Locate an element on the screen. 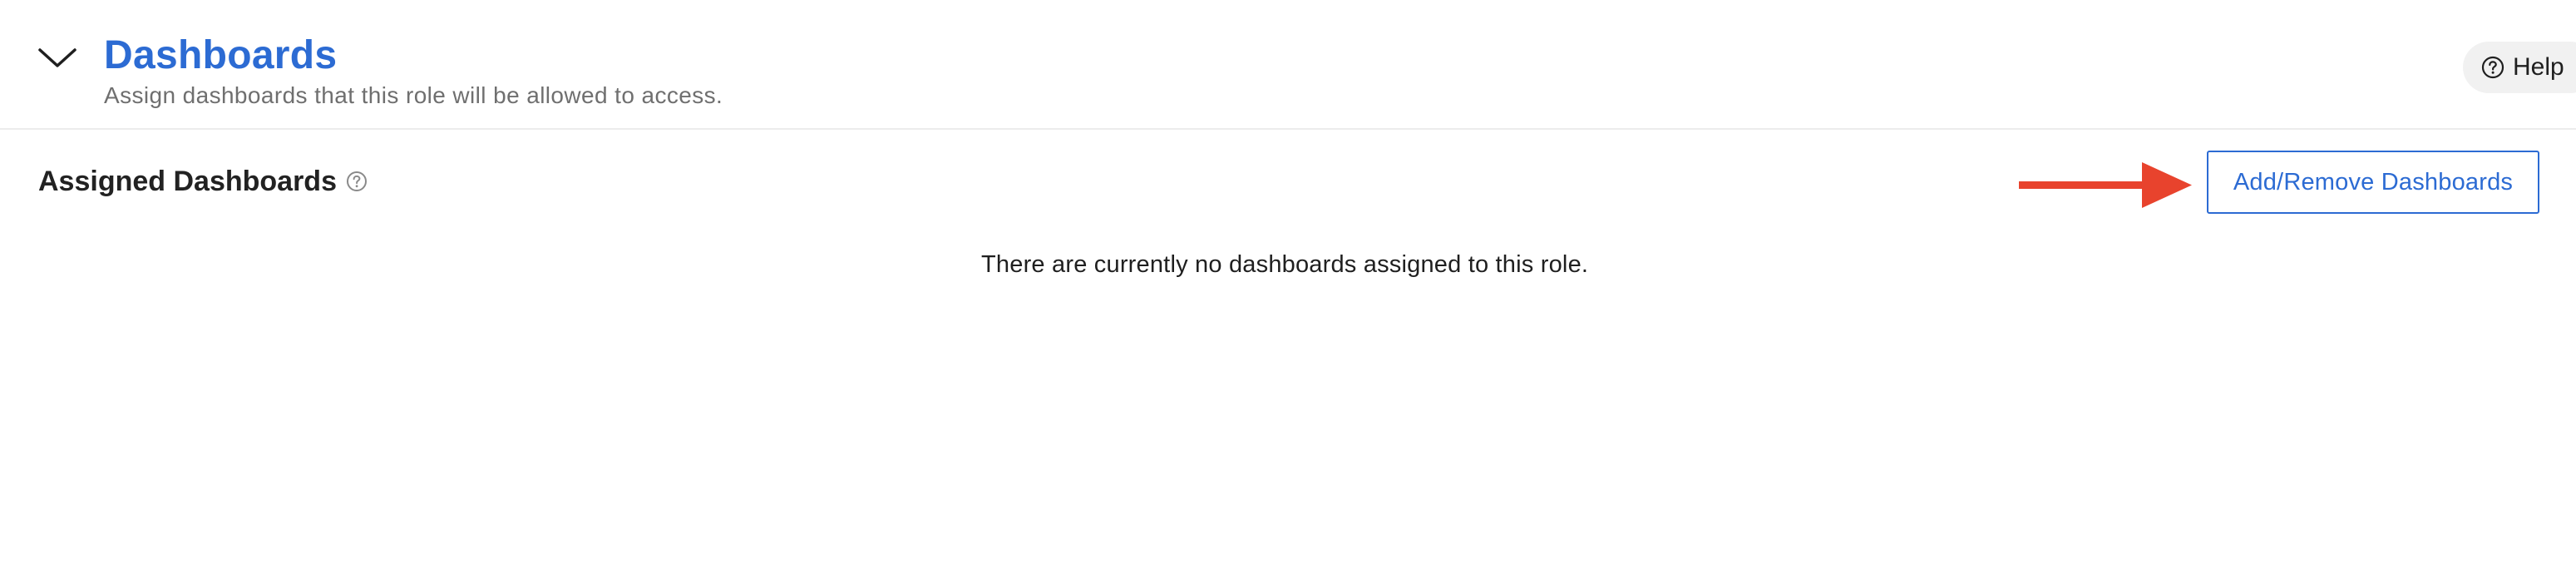 The height and width of the screenshot is (579, 2576). add-remove-dashboards-button: Add/Remove Dashboards is located at coordinates (2373, 182).